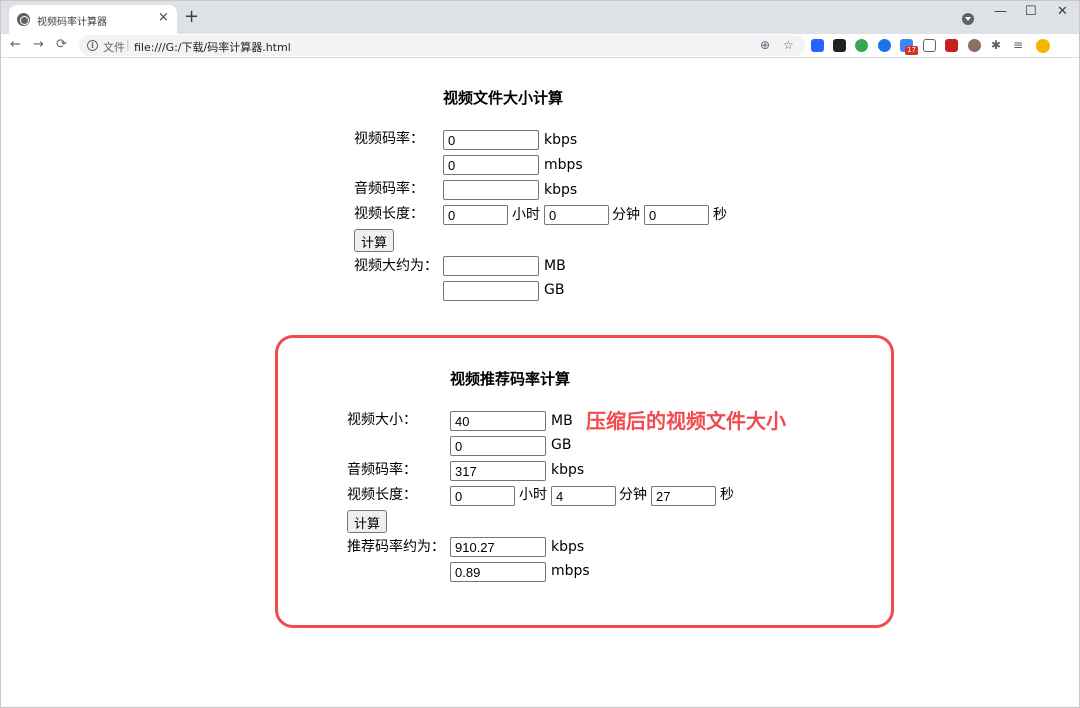 This screenshot has height=708, width=1080. I want to click on extension-badge: 17, so click(911, 50).